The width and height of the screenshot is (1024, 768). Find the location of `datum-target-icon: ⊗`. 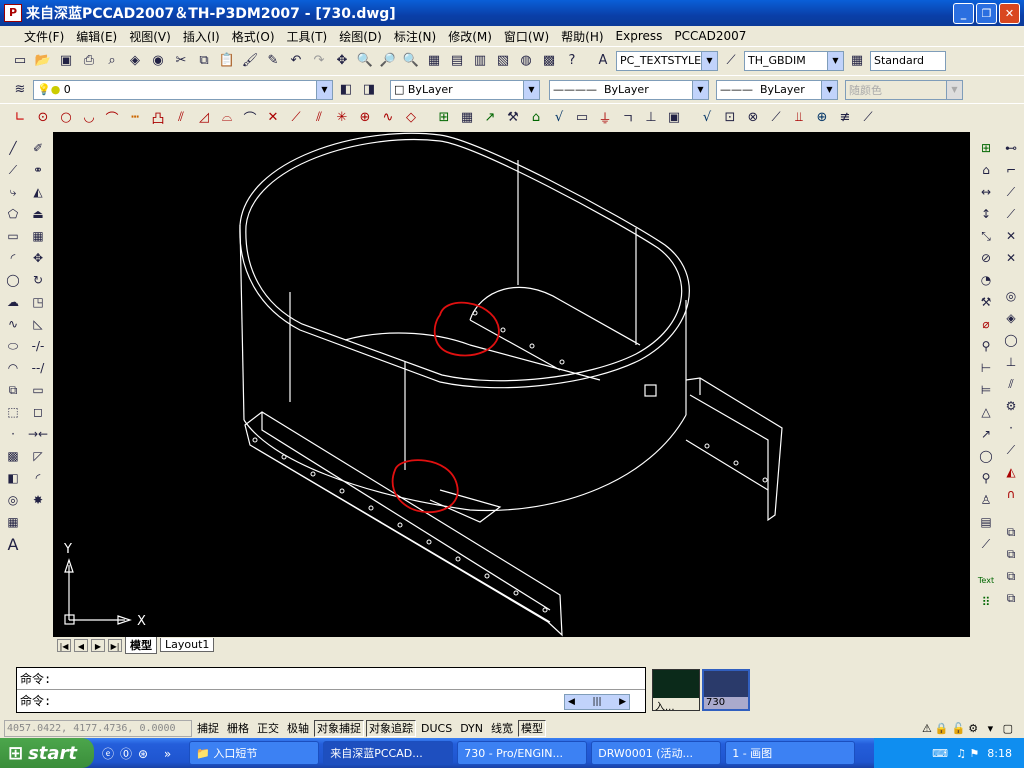

datum-target-icon: ⊗ is located at coordinates (753, 118).